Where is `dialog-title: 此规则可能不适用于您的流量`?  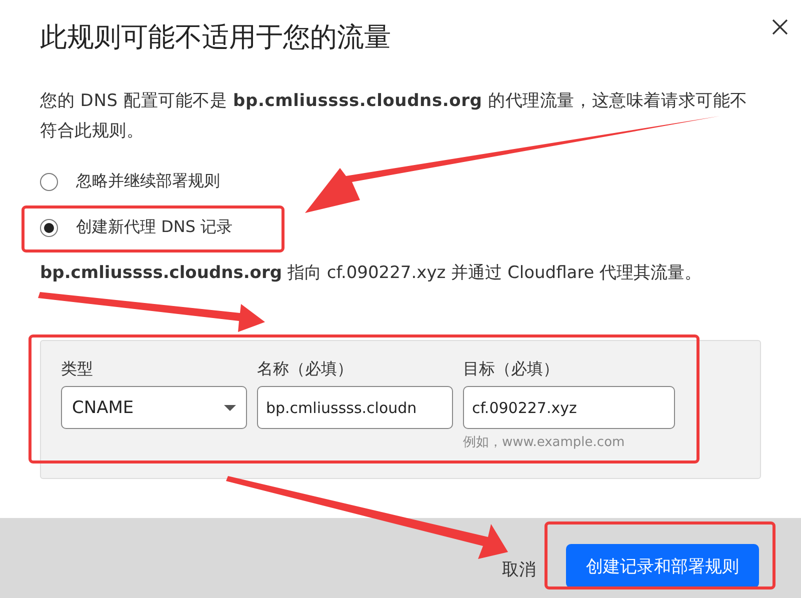
dialog-title: 此规则可能不适用于您的流量 is located at coordinates (215, 38).